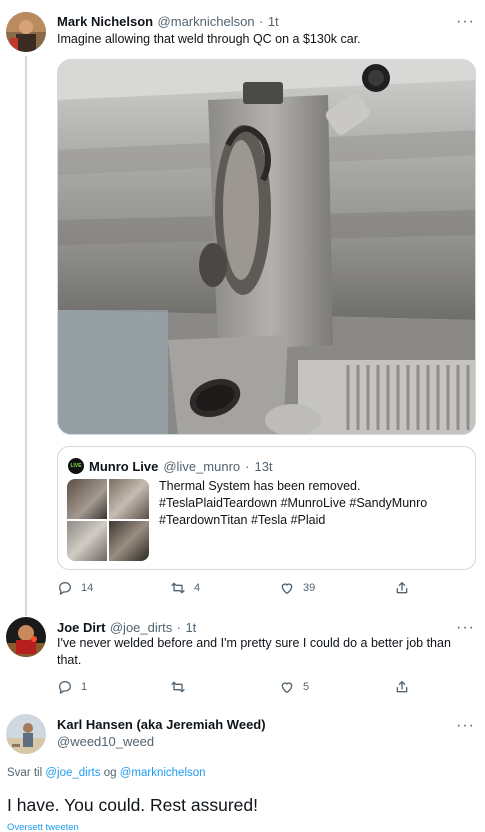 This screenshot has height=832, width=485. What do you see at coordinates (26, 734) in the screenshot?
I see `avatar-karl-hansen` at bounding box center [26, 734].